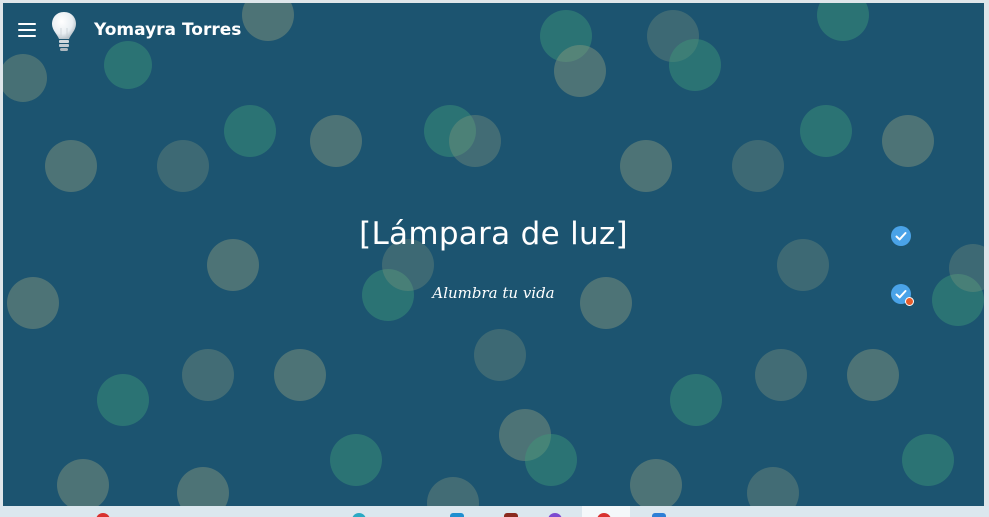  I want to click on red-circle-icon, so click(103, 515).